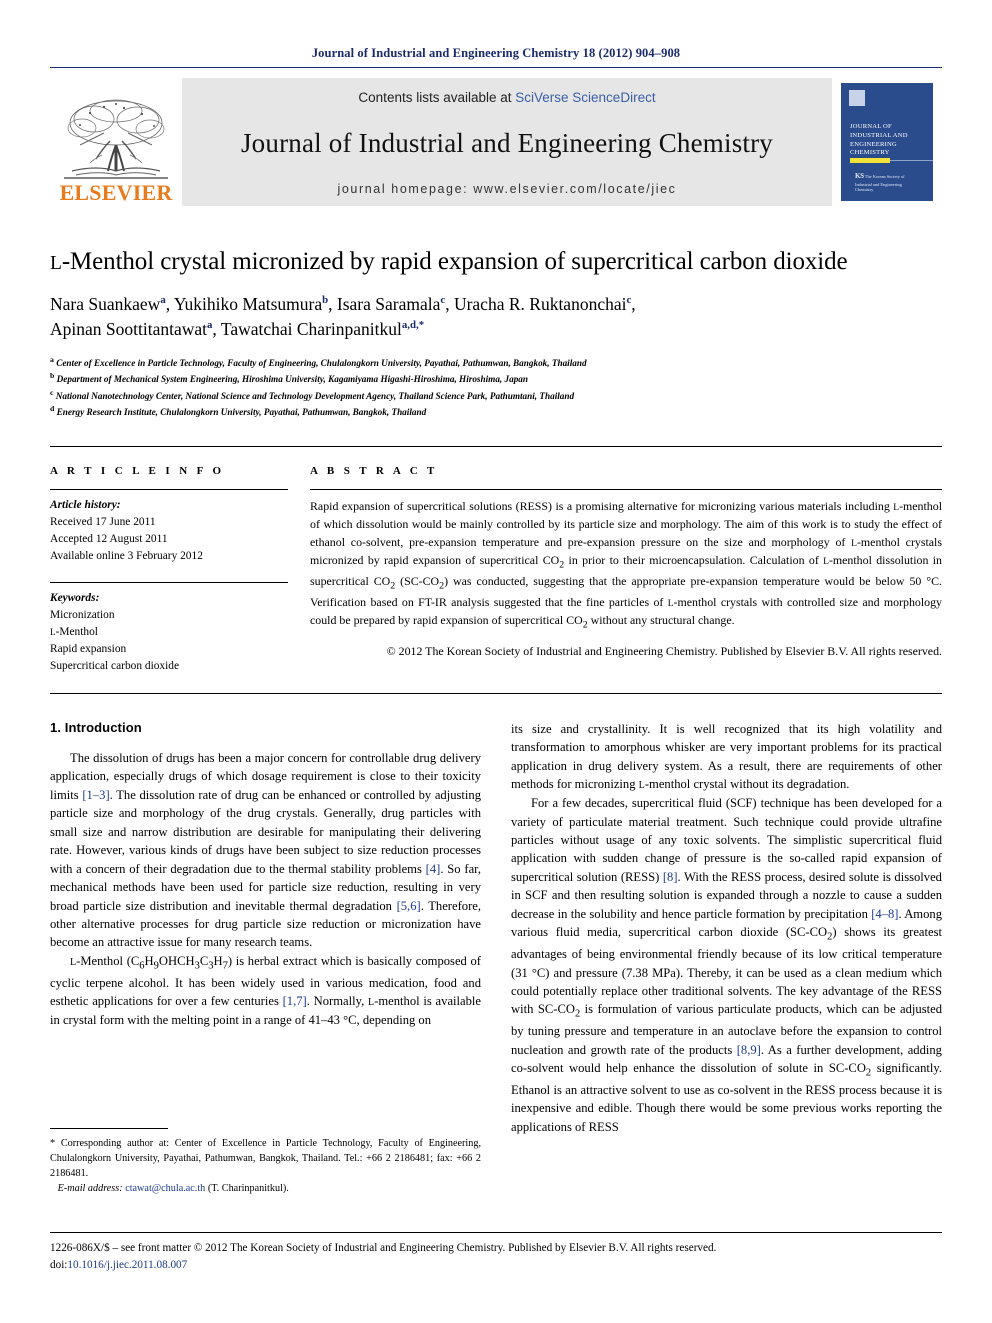 This screenshot has width=992, height=1323. I want to click on affiliation-mark: b, so click(52, 376).